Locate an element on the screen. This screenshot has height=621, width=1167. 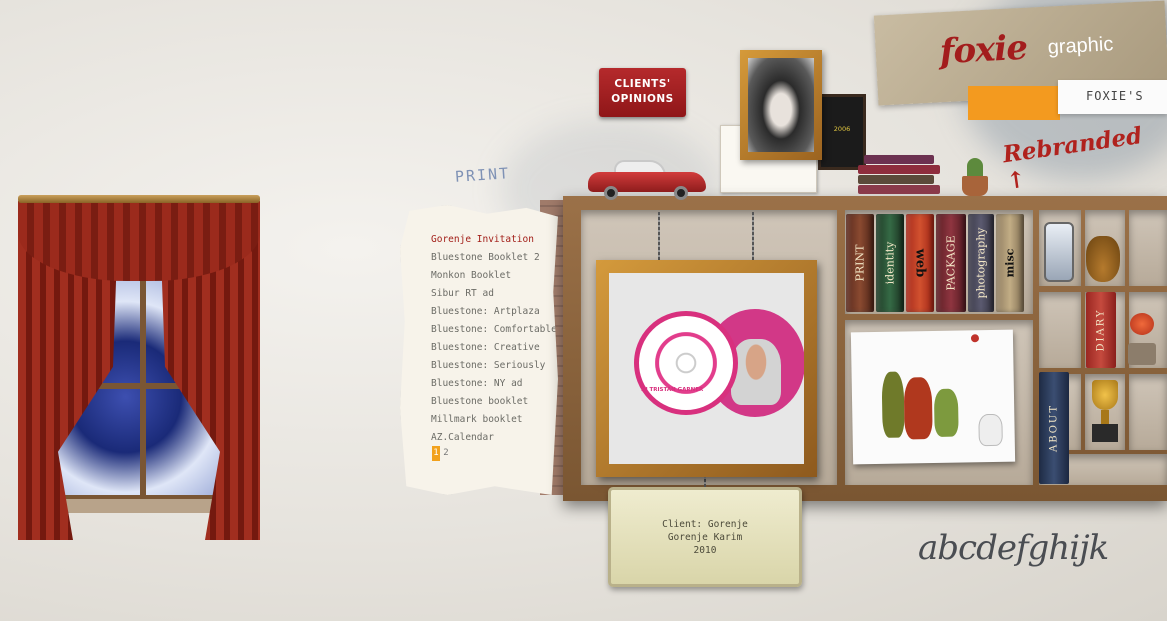
book-package-label: PACKAGE is located at coordinates (951, 263).